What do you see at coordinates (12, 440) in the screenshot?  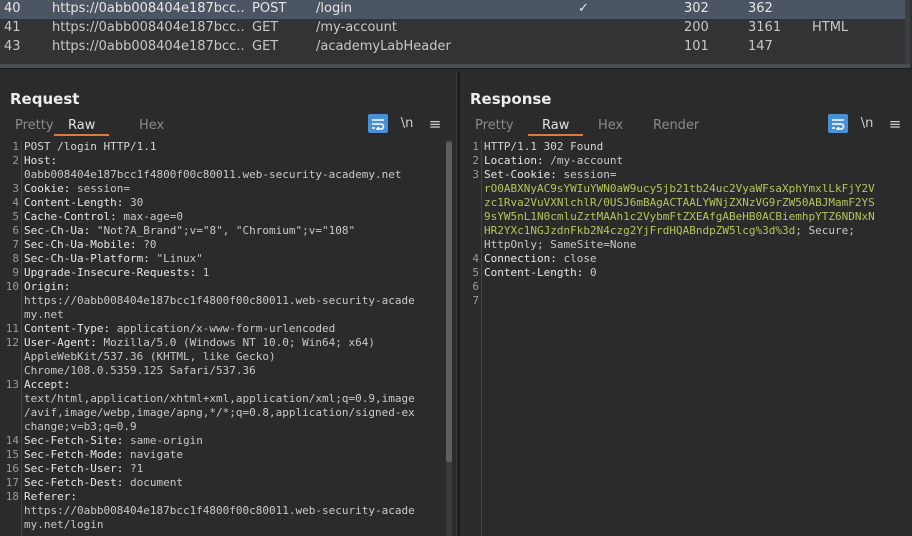 I see `line-number: 14` at bounding box center [12, 440].